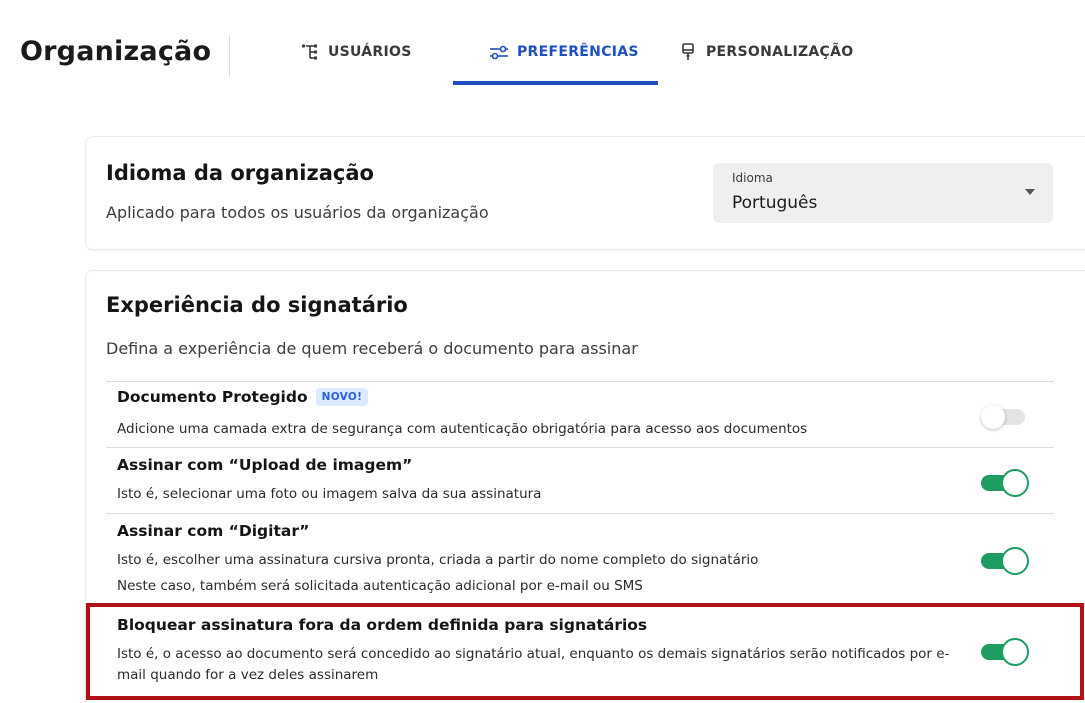  I want to click on page-title: Organização, so click(116, 51).